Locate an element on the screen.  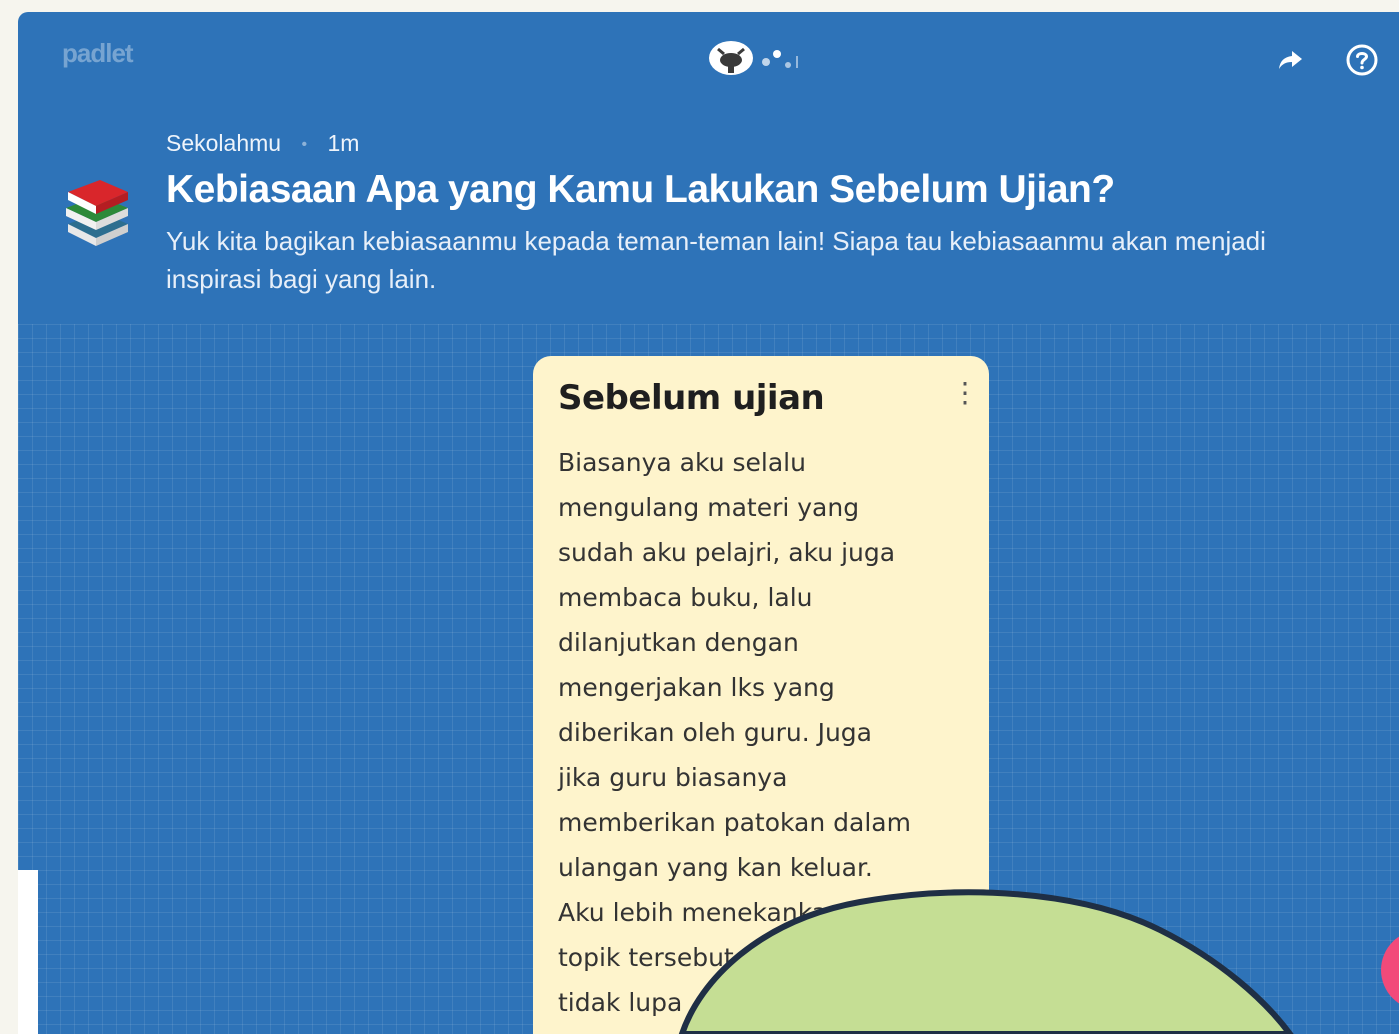
post-body-line: dilanjutkan dengan is located at coordinates (678, 642).